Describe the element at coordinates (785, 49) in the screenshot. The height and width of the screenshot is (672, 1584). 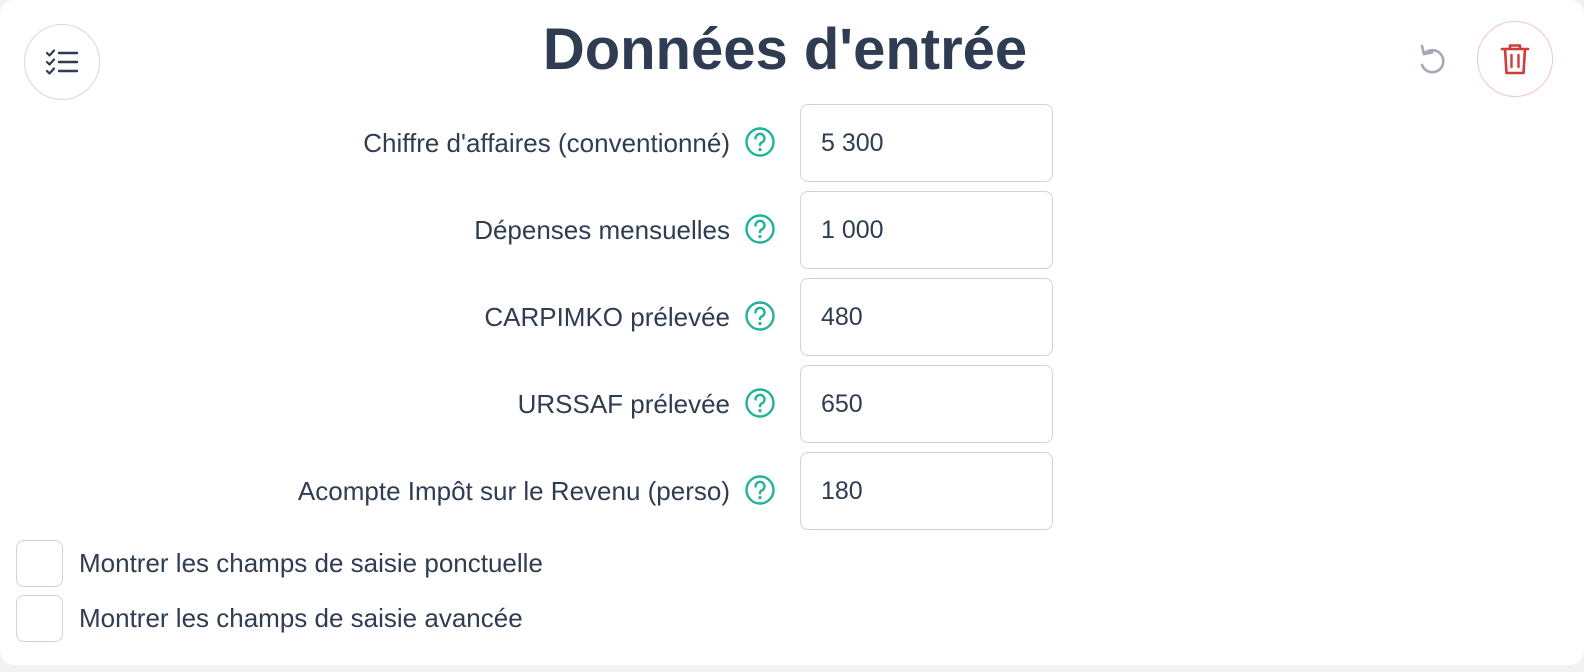
I see `page-title: Données d'entrée` at that location.